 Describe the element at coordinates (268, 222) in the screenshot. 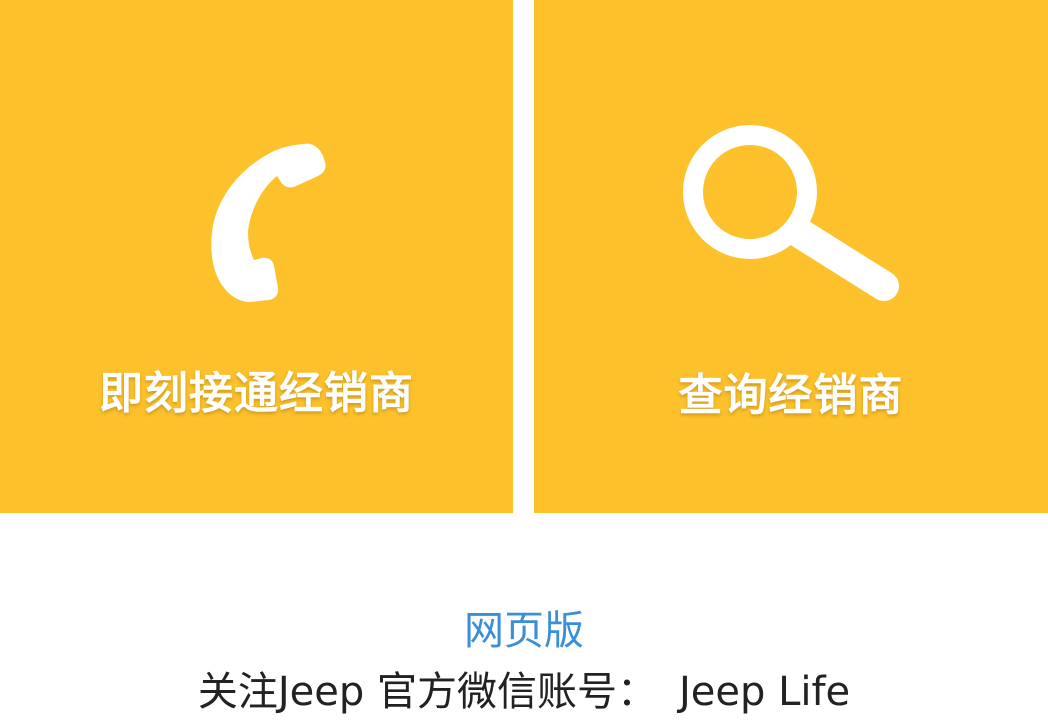

I see `phone-icon` at that location.